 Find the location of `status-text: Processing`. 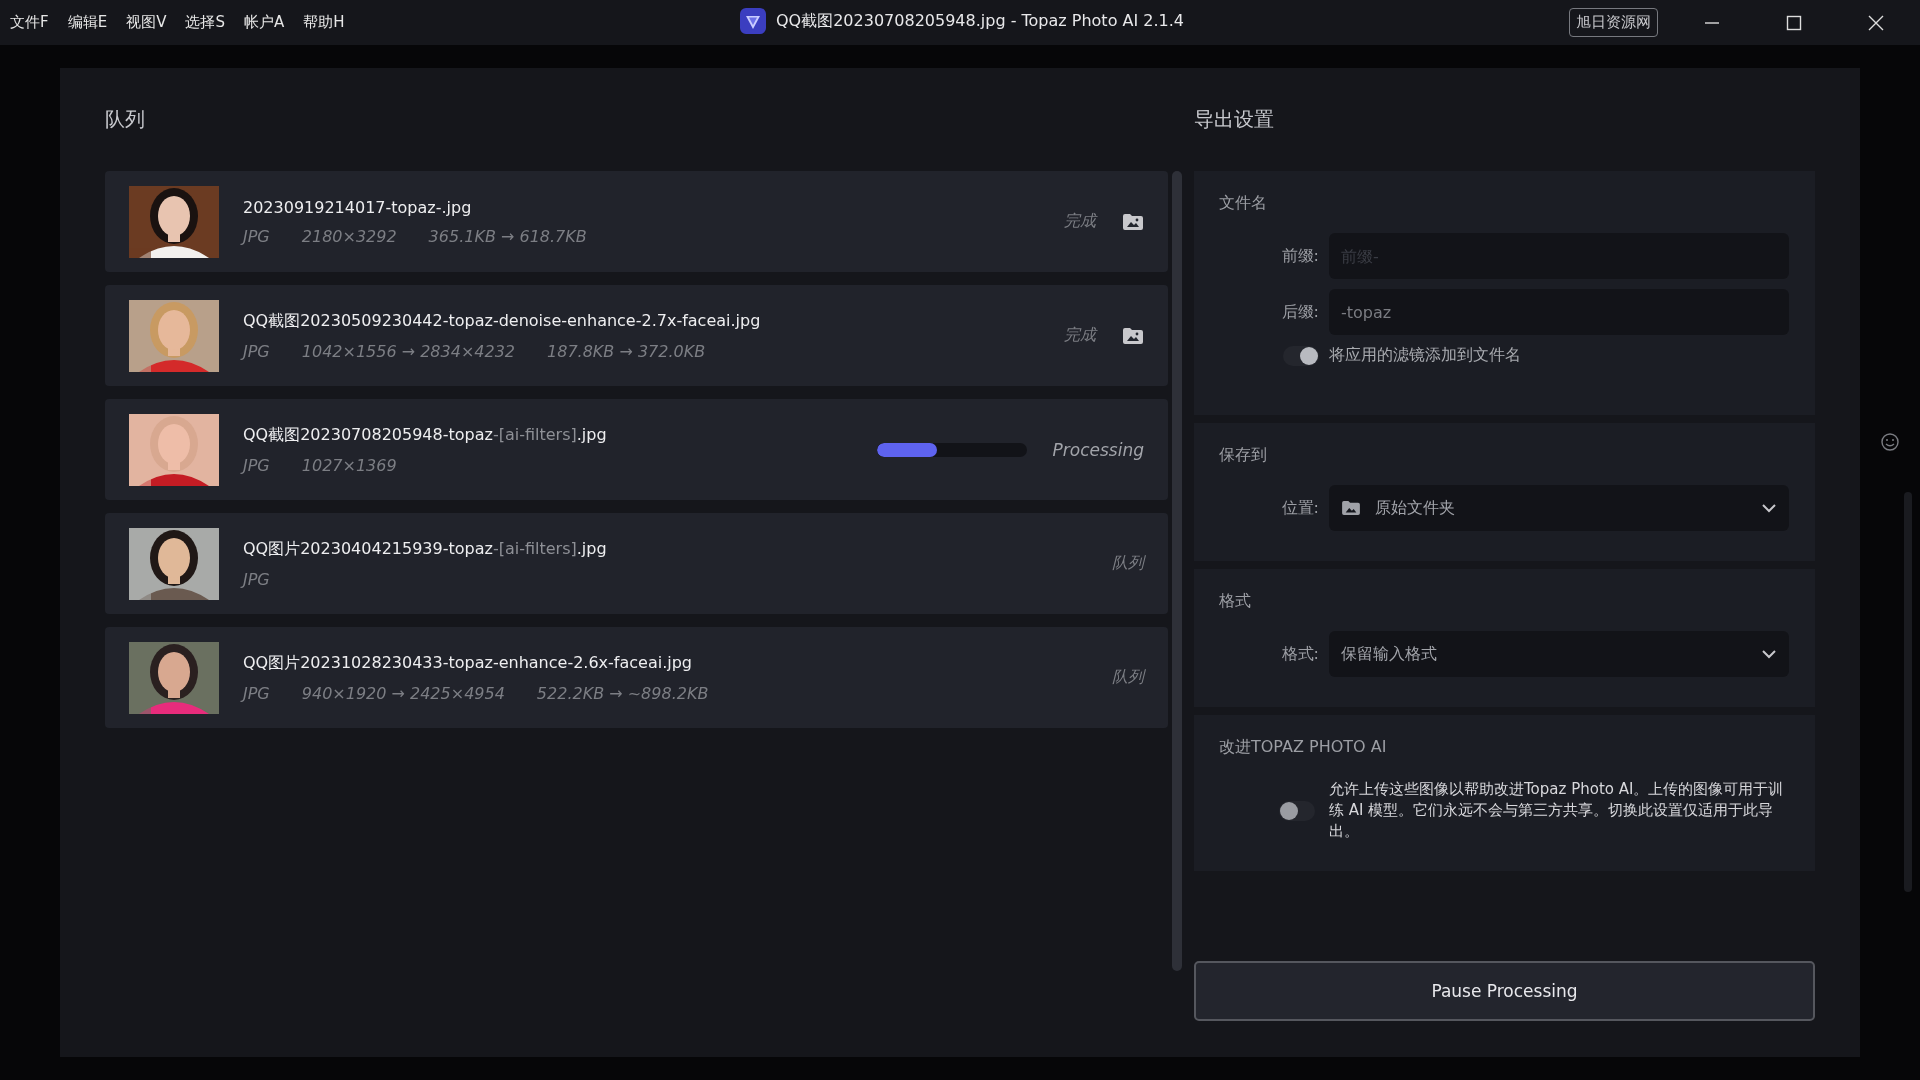

status-text: Processing is located at coordinates (1098, 449).